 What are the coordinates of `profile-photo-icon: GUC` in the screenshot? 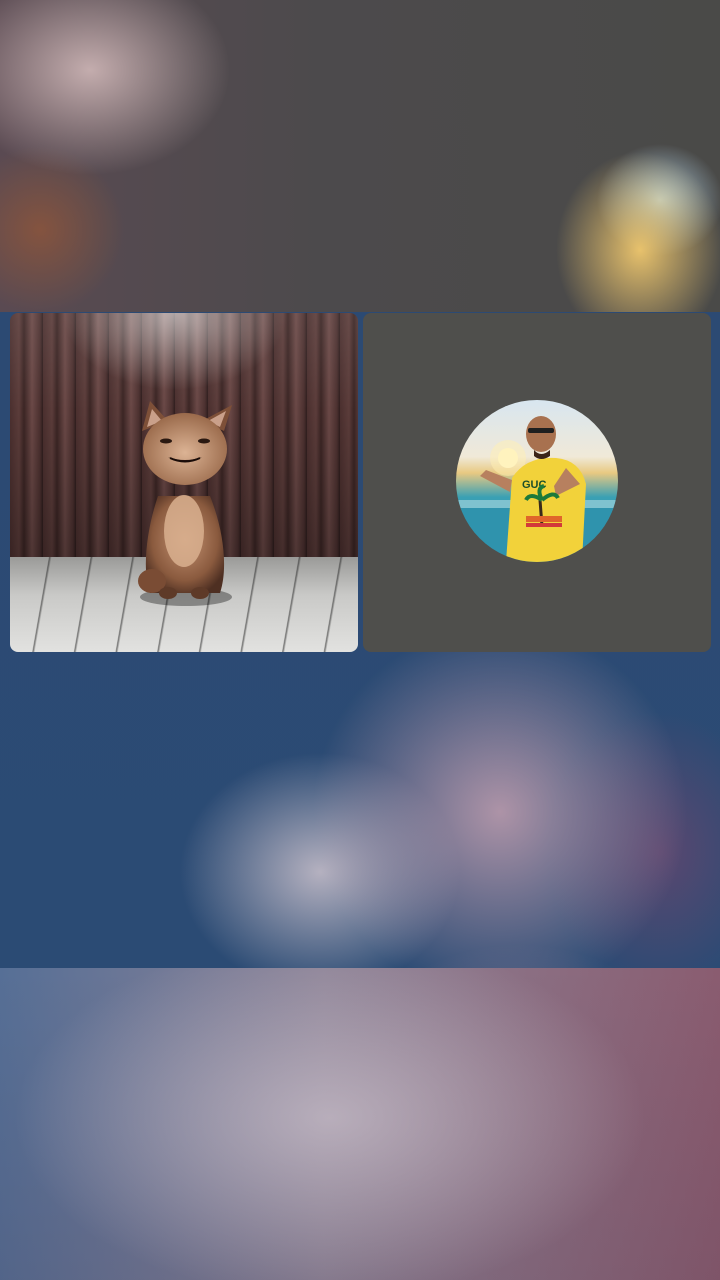 It's located at (537, 489).